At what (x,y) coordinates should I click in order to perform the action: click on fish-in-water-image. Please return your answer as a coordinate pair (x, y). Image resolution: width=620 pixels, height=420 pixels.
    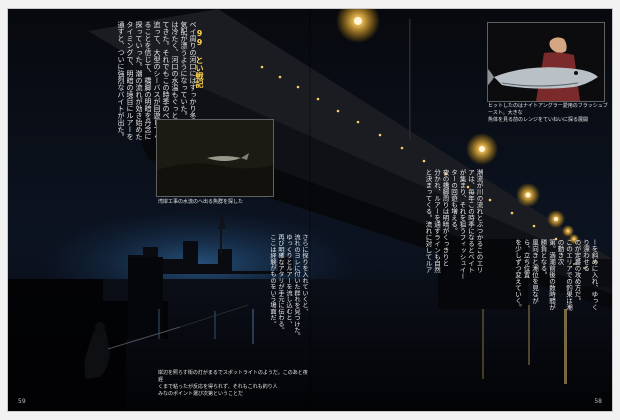
    Looking at the image, I should click on (215, 158).